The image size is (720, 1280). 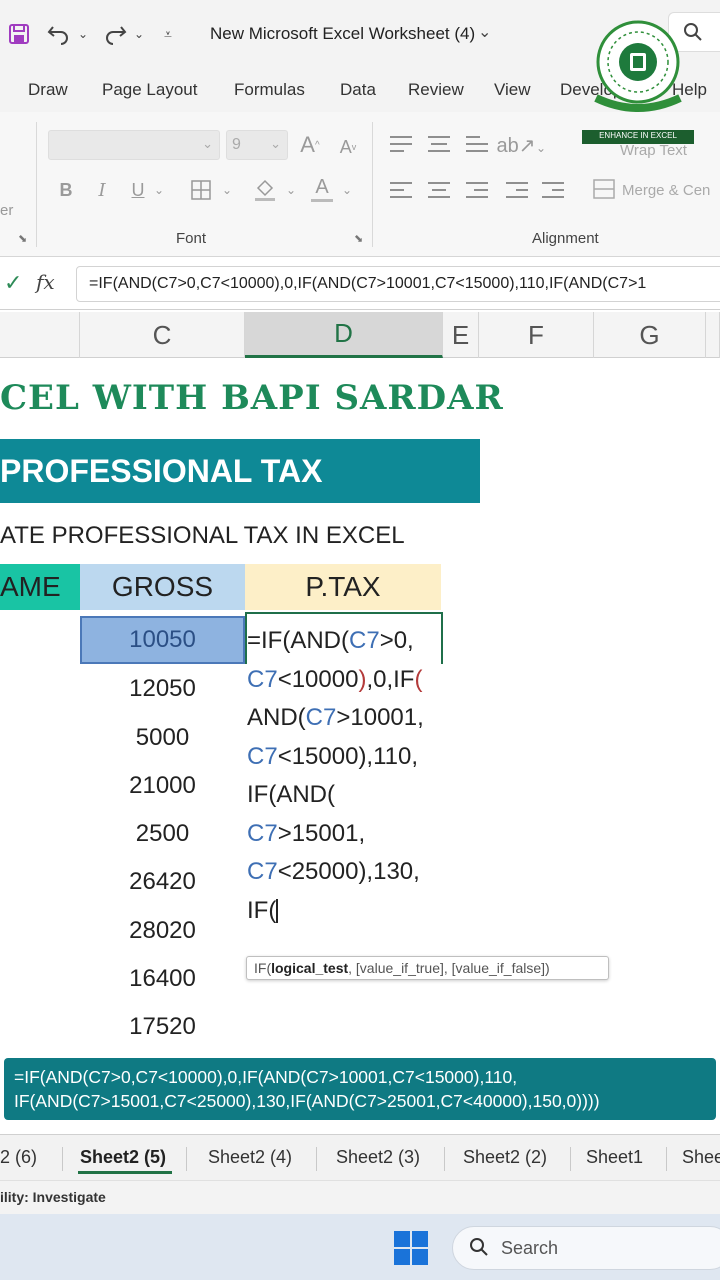 I want to click on bold-button: B, so click(x=66, y=190).